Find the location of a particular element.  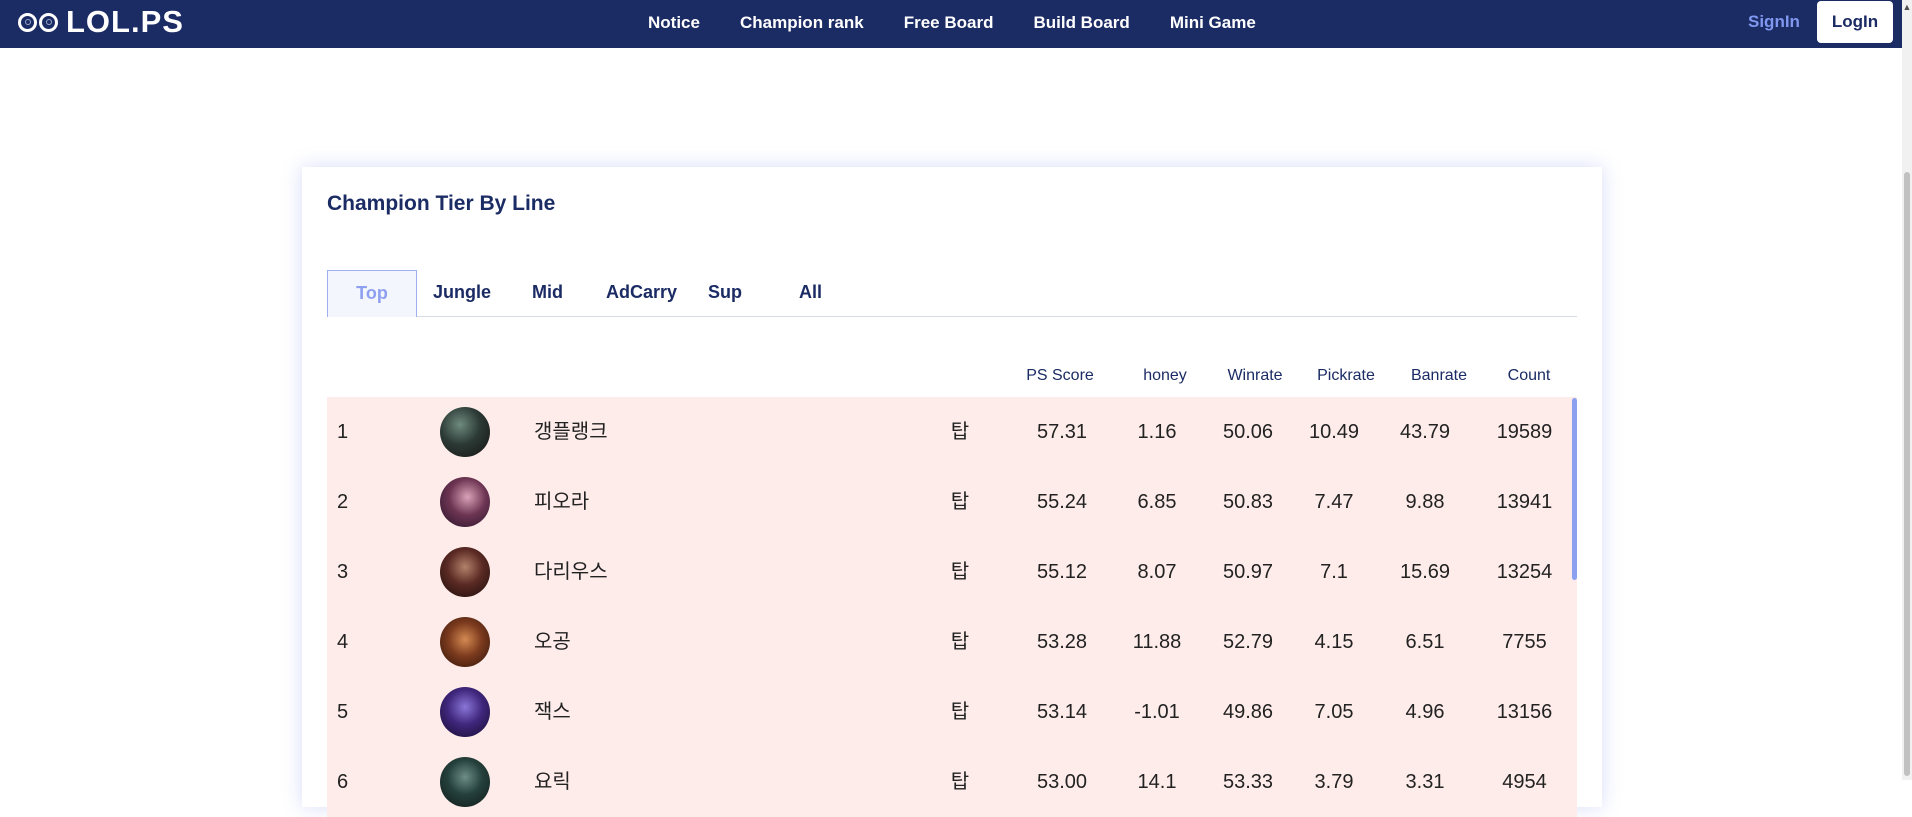

tab-sup: Sup is located at coordinates (725, 293).